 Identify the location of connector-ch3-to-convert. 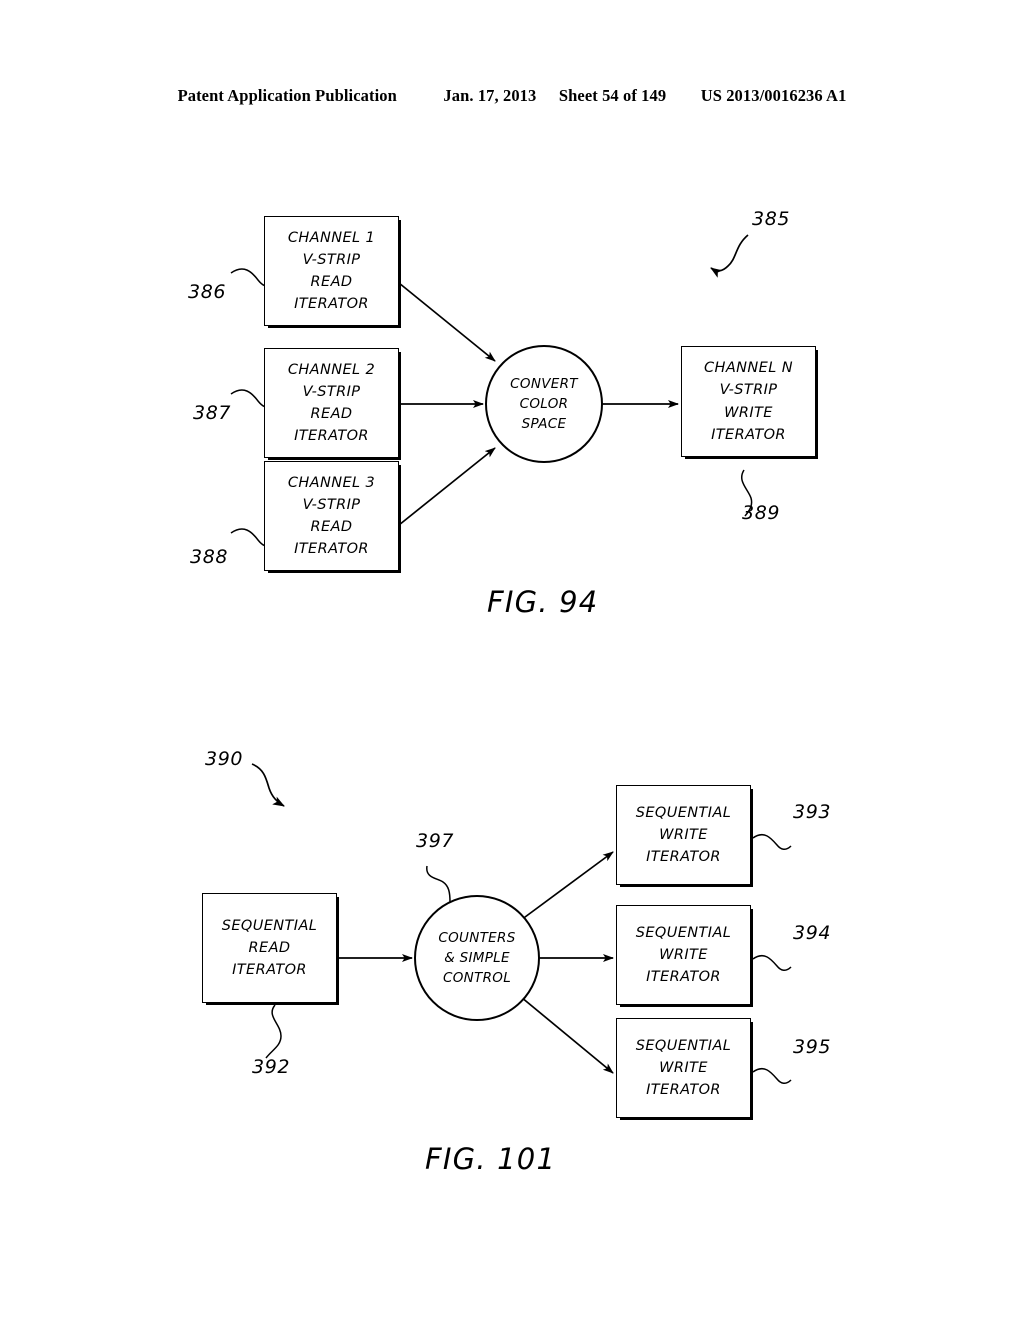
(447, 486).